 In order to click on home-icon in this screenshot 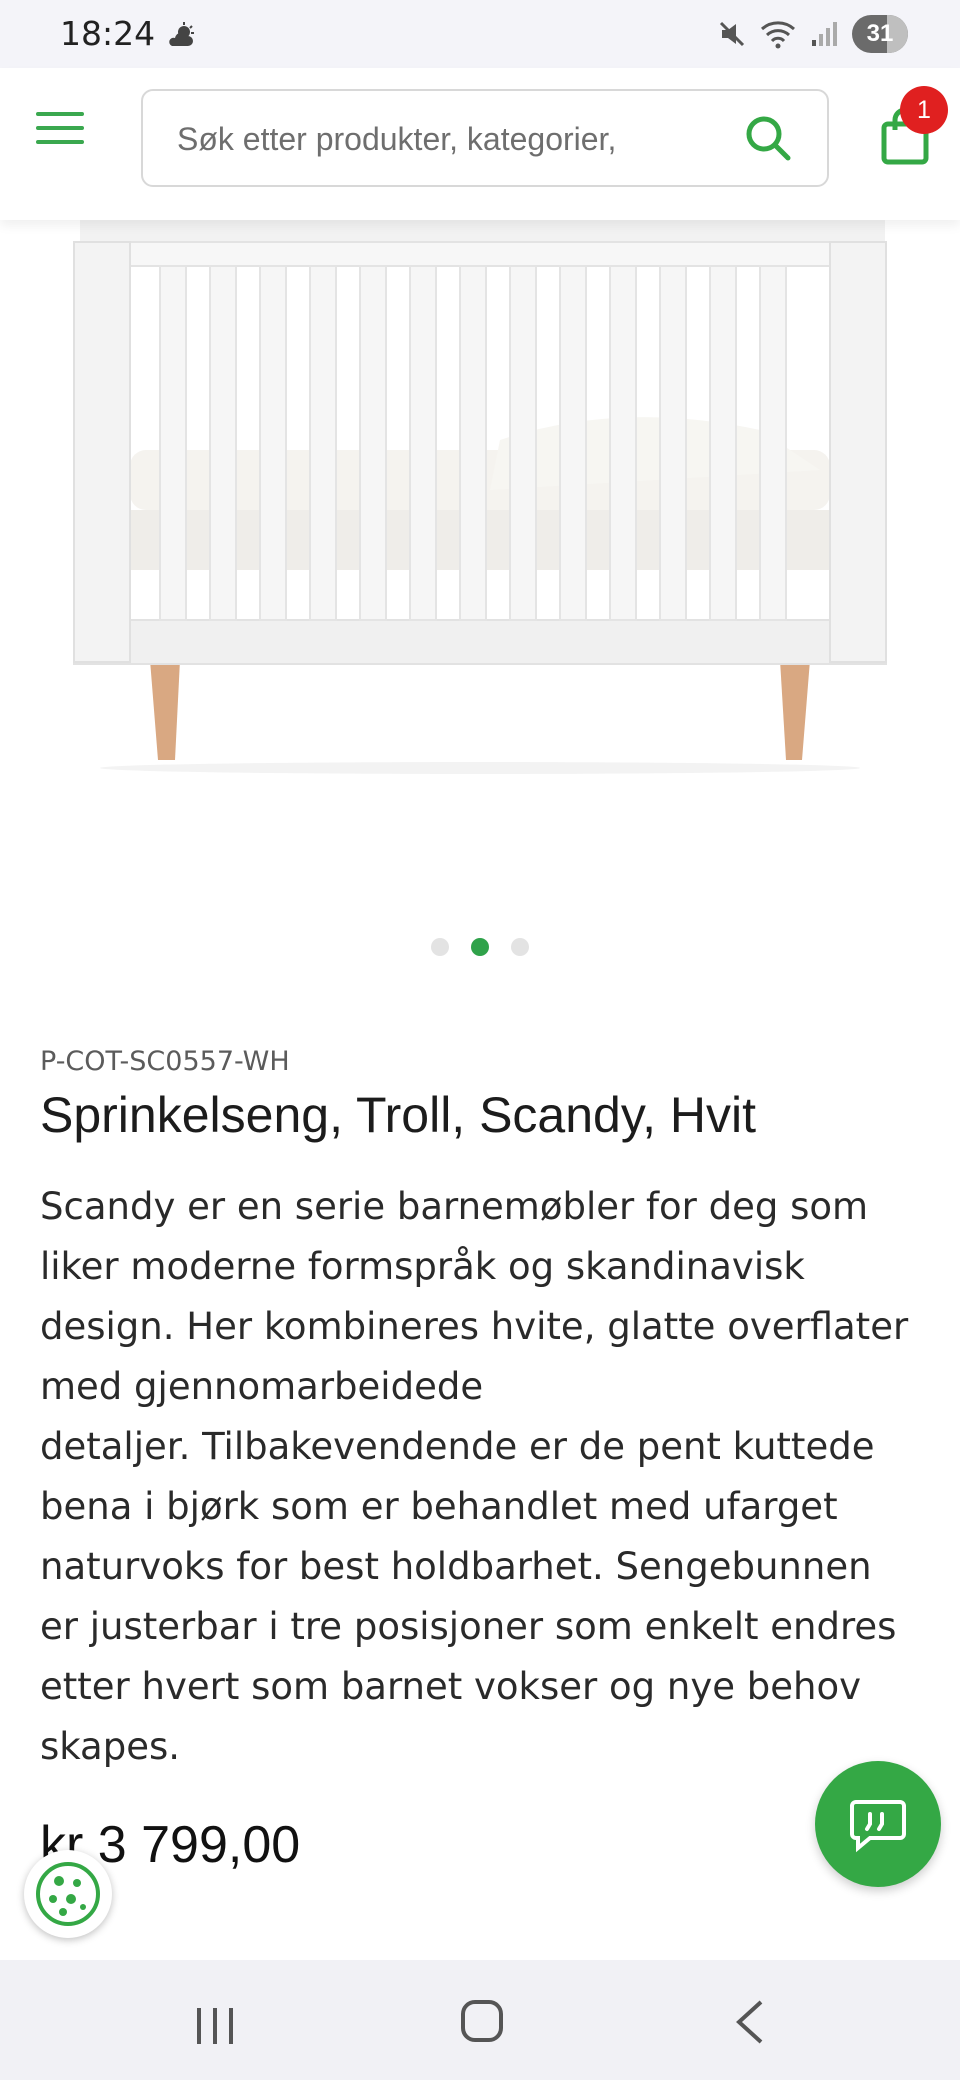, I will do `click(482, 2021)`.